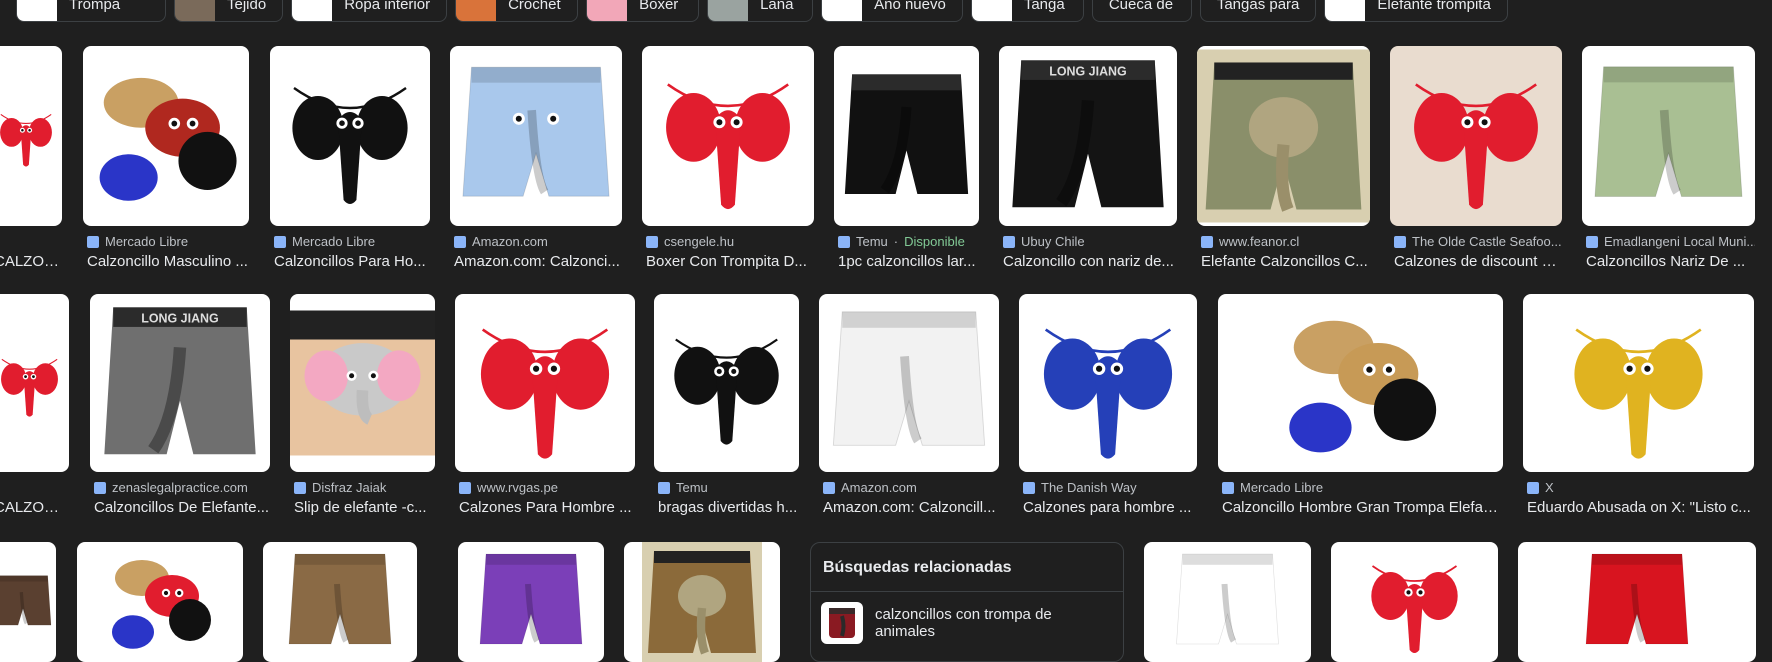 Image resolution: width=1772 pixels, height=662 pixels. What do you see at coordinates (728, 487) in the screenshot?
I see `result-source: Temu` at bounding box center [728, 487].